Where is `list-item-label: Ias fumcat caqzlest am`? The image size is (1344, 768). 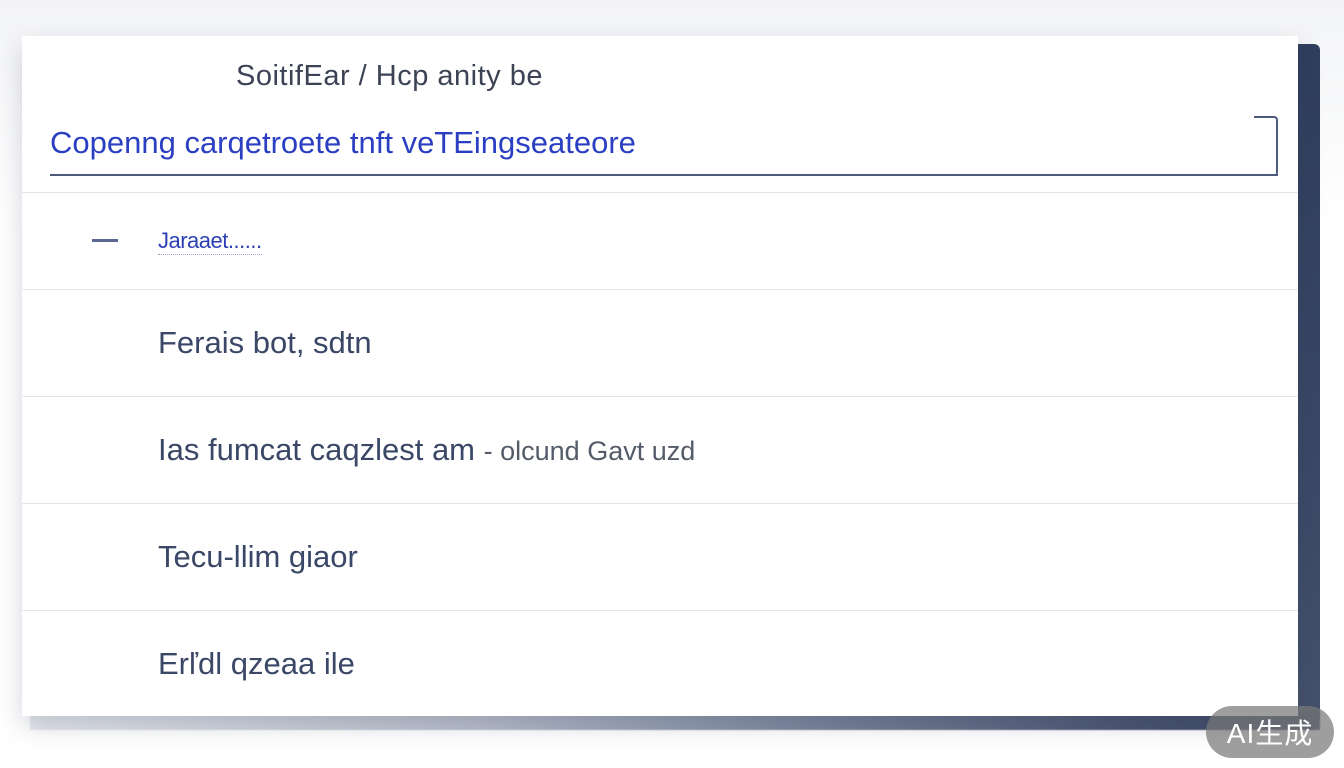
list-item-label: Ias fumcat caqzlest am is located at coordinates (317, 449).